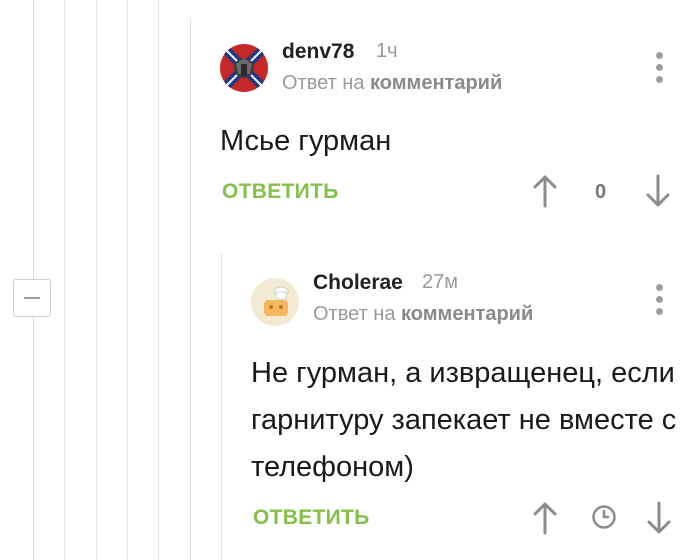 The height and width of the screenshot is (560, 700). What do you see at coordinates (601, 192) in the screenshot?
I see `vote-score: 0` at bounding box center [601, 192].